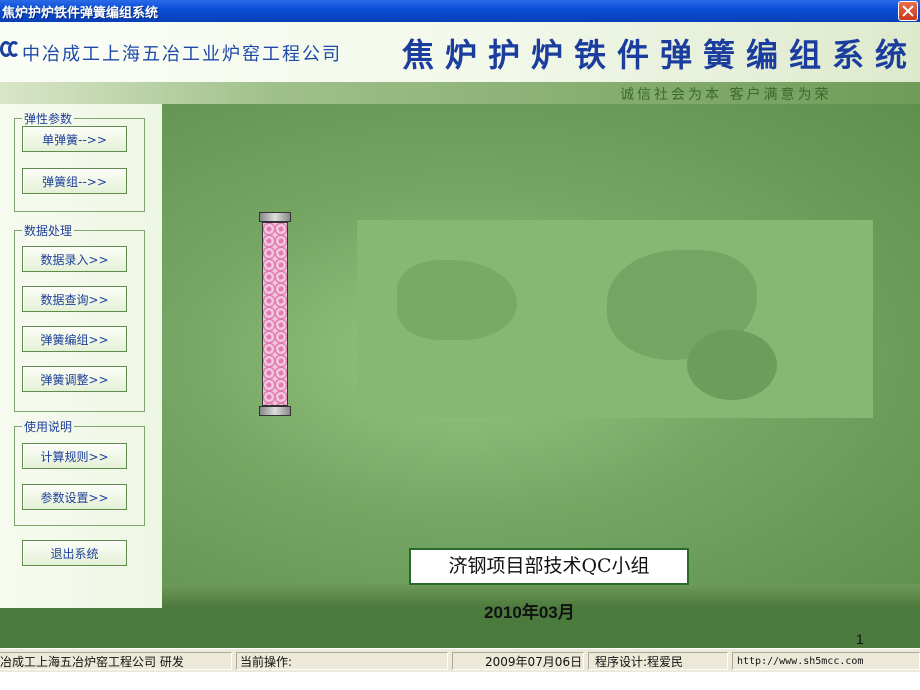 The height and width of the screenshot is (690, 920). Describe the element at coordinates (860, 639) in the screenshot. I see `page-number: 1` at that location.